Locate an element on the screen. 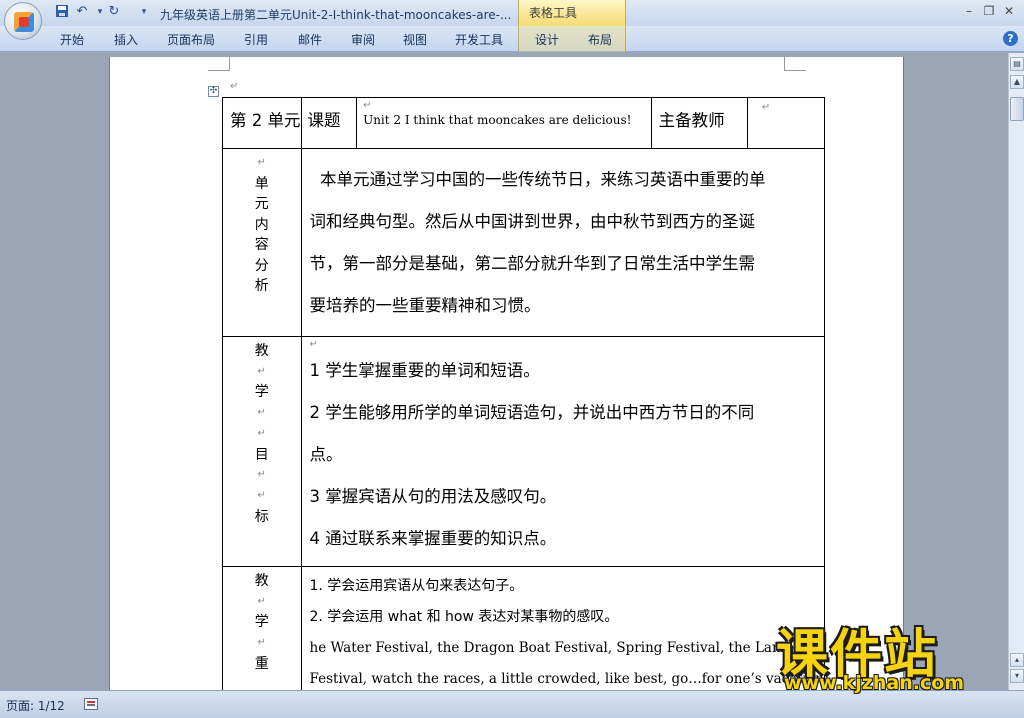  key-points-label-cell: 教 ↵ 学 ↵ 重 is located at coordinates (262, 628).